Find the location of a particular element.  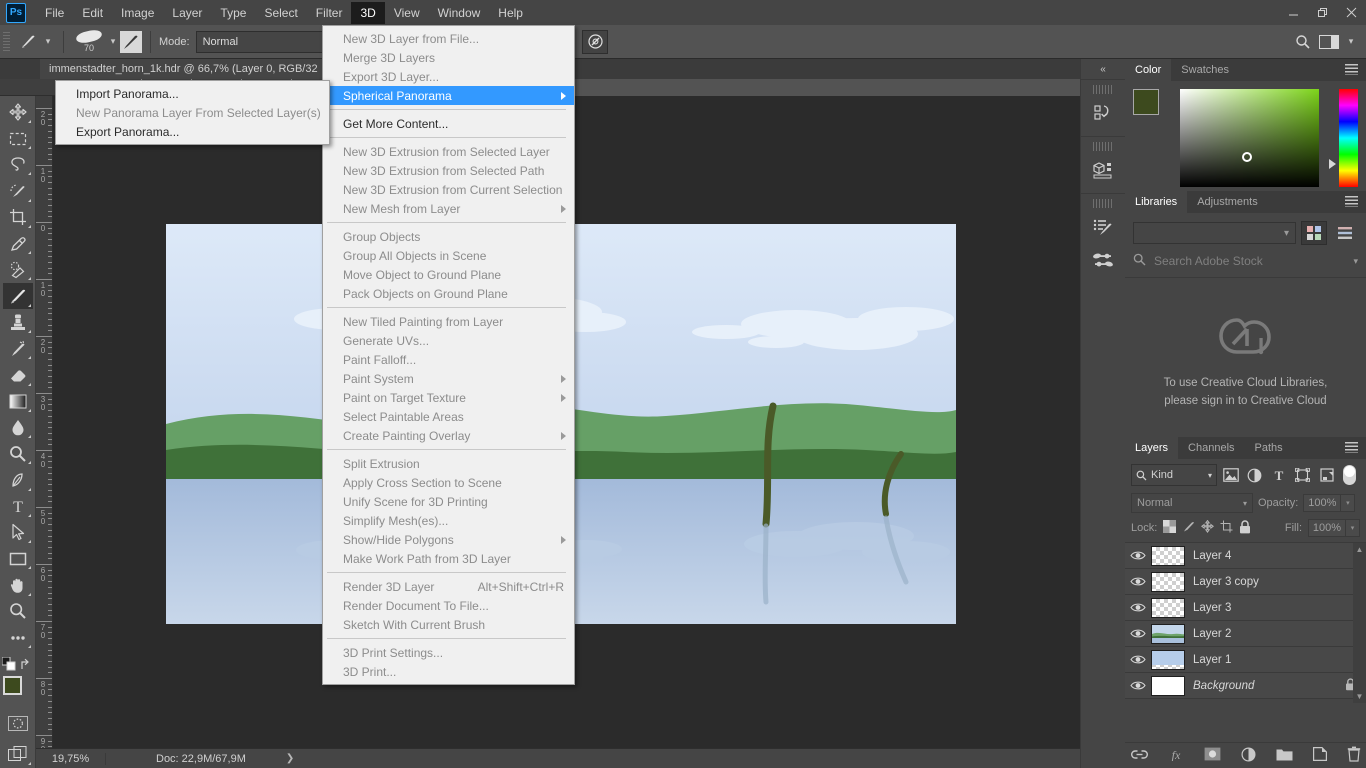

brush-tool-icon is located at coordinates (28, 42).